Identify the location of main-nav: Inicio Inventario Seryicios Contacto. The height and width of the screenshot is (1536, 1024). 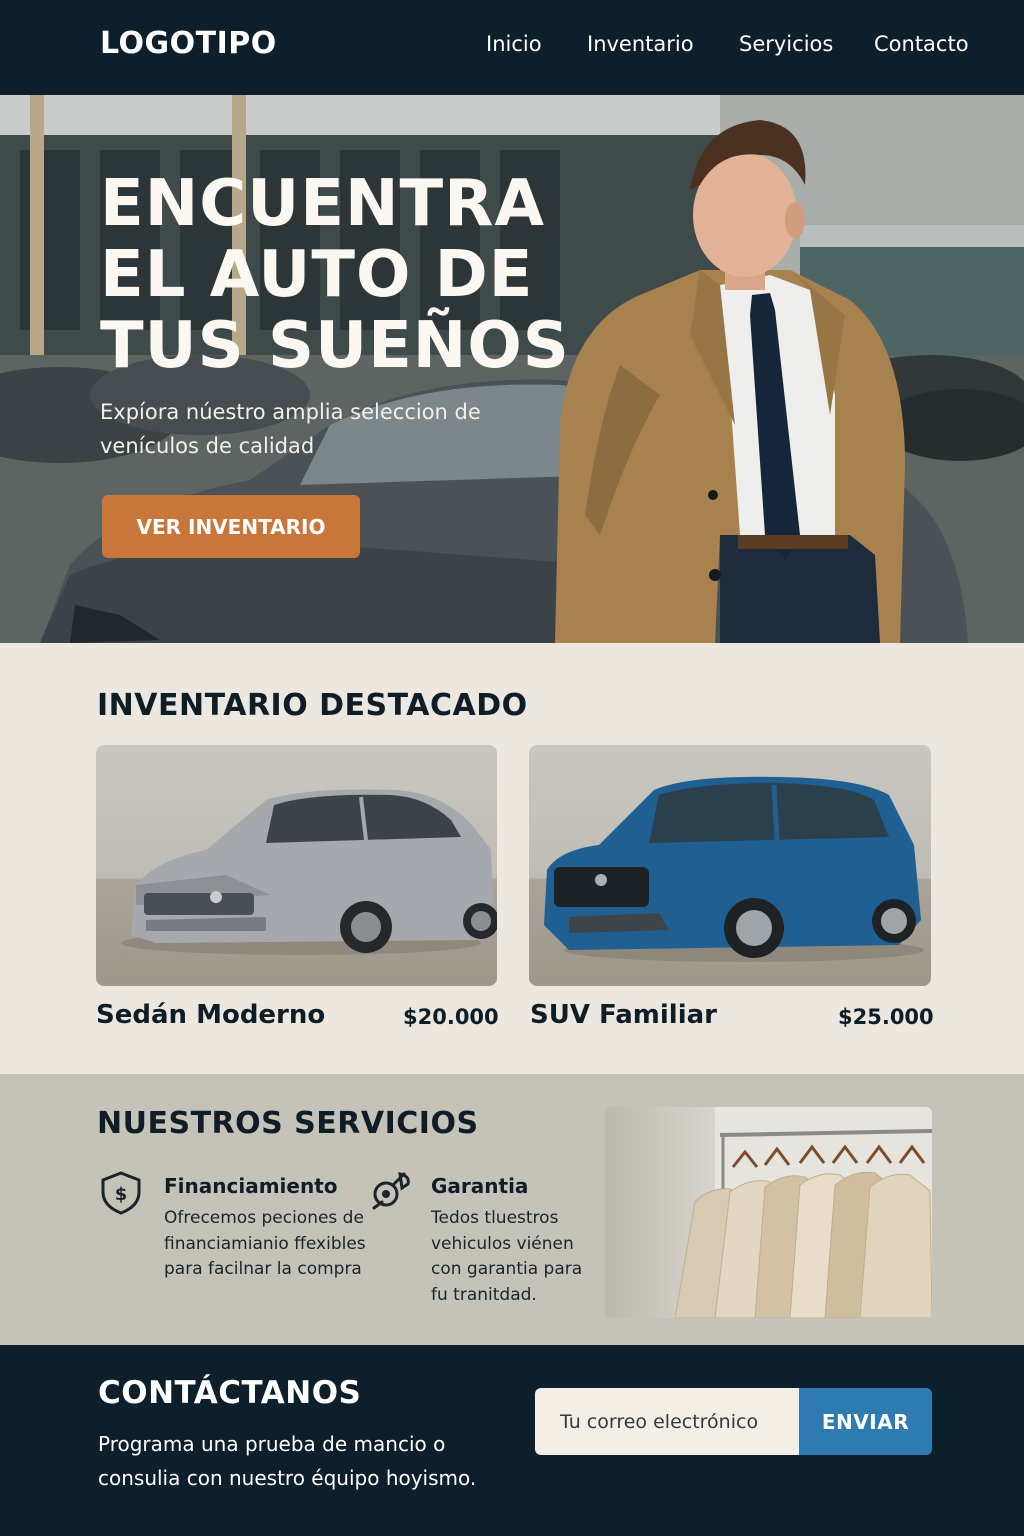
(512, 46).